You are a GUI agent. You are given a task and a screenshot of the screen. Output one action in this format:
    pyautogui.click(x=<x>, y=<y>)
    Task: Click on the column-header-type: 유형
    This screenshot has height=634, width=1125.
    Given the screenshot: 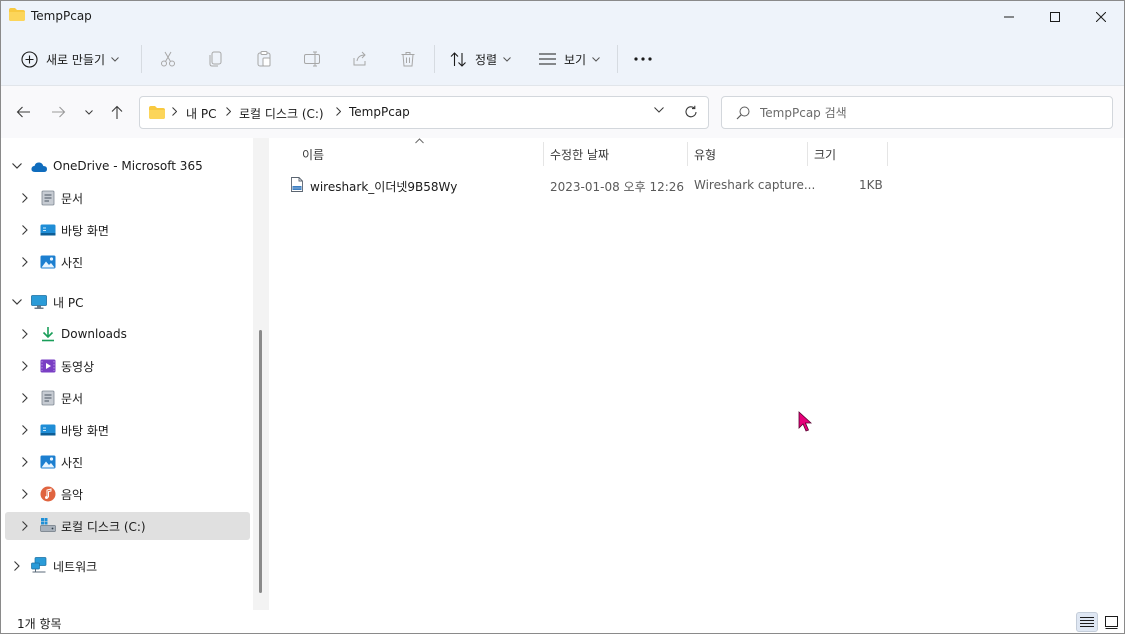 What is the action you would take?
    pyautogui.click(x=705, y=154)
    